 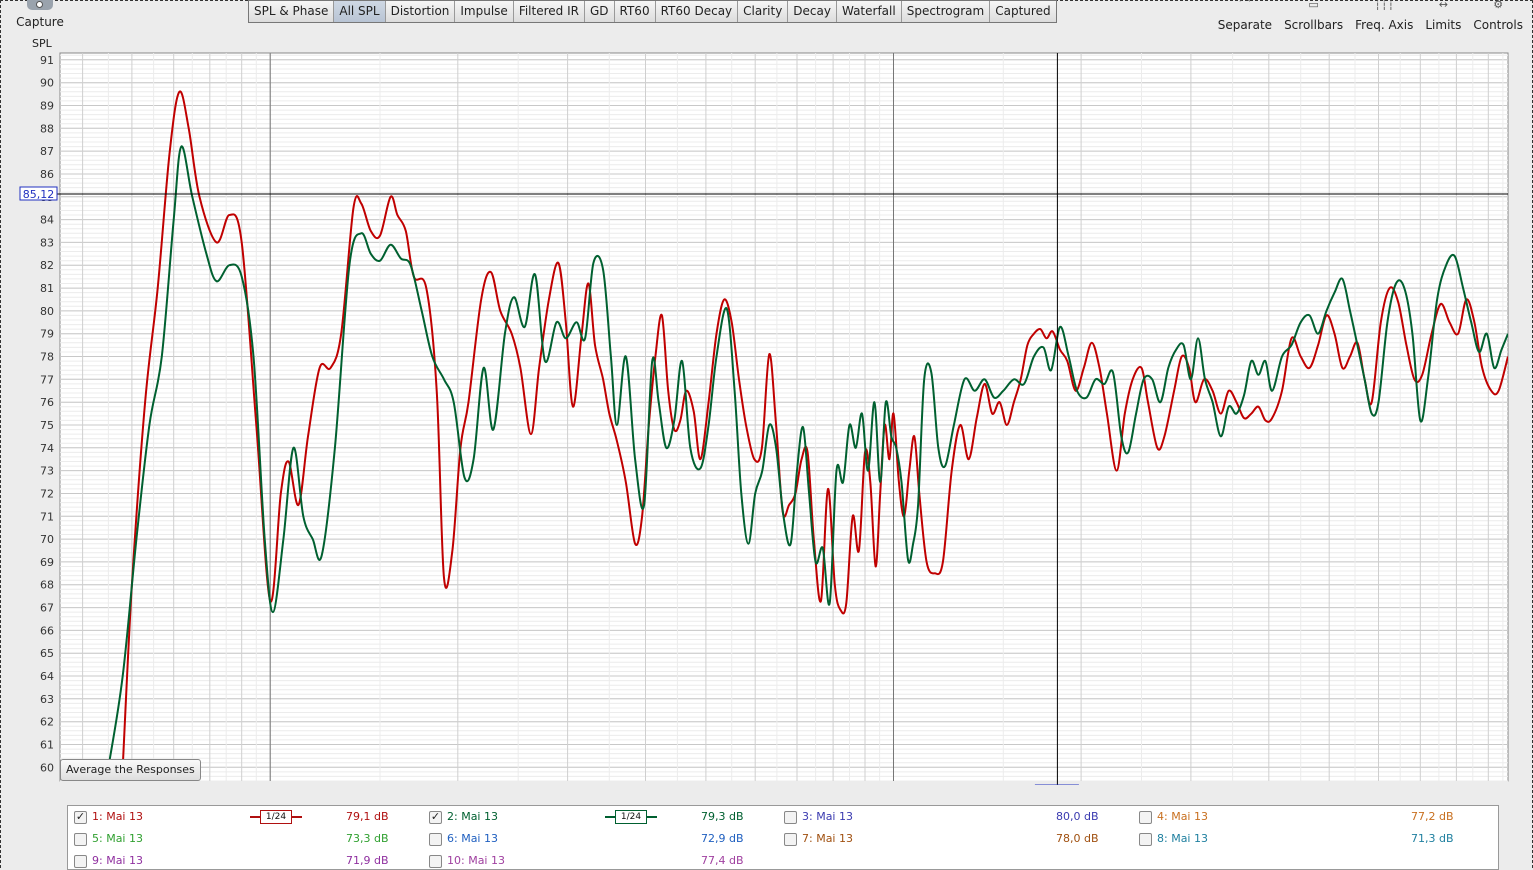 I want to click on y-tick-label: 73, so click(x=47, y=471).